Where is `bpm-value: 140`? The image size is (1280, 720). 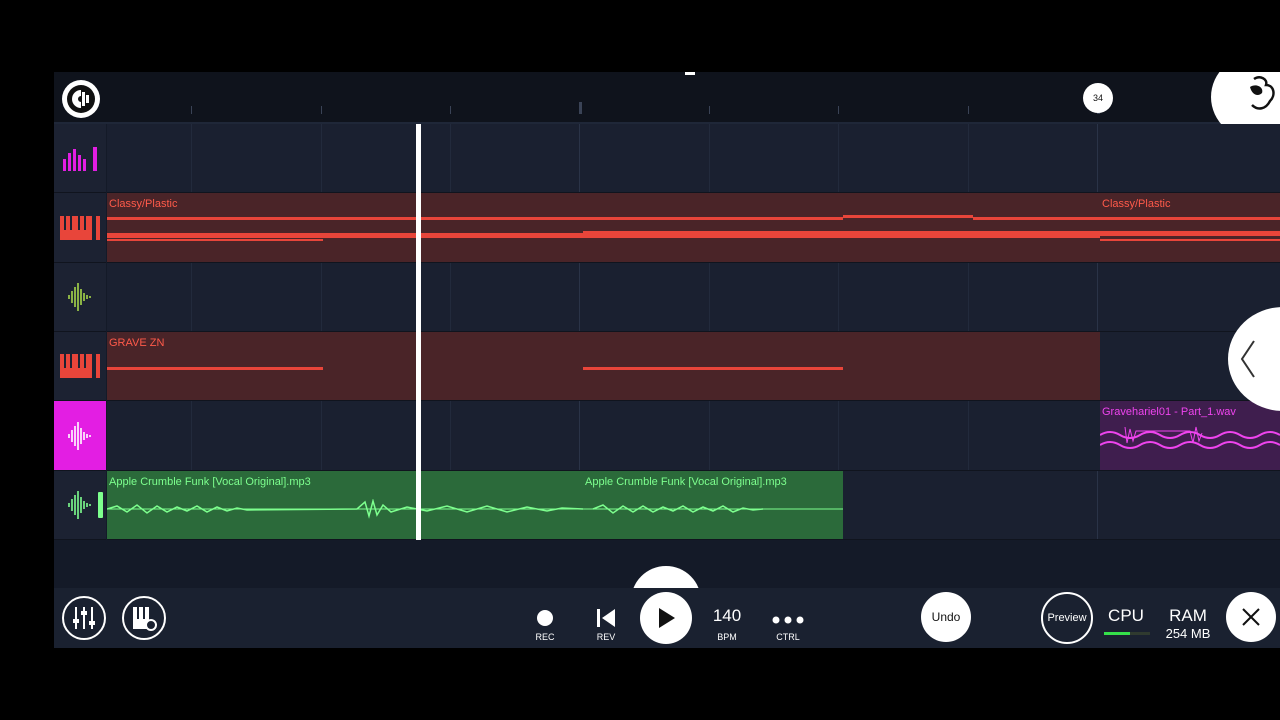
bpm-value: 140 is located at coordinates (727, 616).